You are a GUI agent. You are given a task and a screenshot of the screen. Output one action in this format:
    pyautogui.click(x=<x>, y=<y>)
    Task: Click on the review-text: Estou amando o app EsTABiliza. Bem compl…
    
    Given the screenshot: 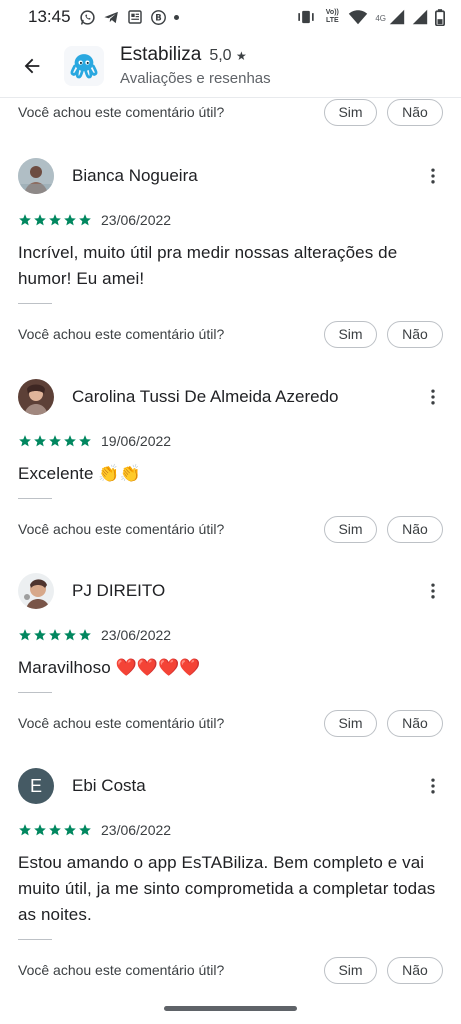 What is the action you would take?
    pyautogui.click(x=227, y=888)
    